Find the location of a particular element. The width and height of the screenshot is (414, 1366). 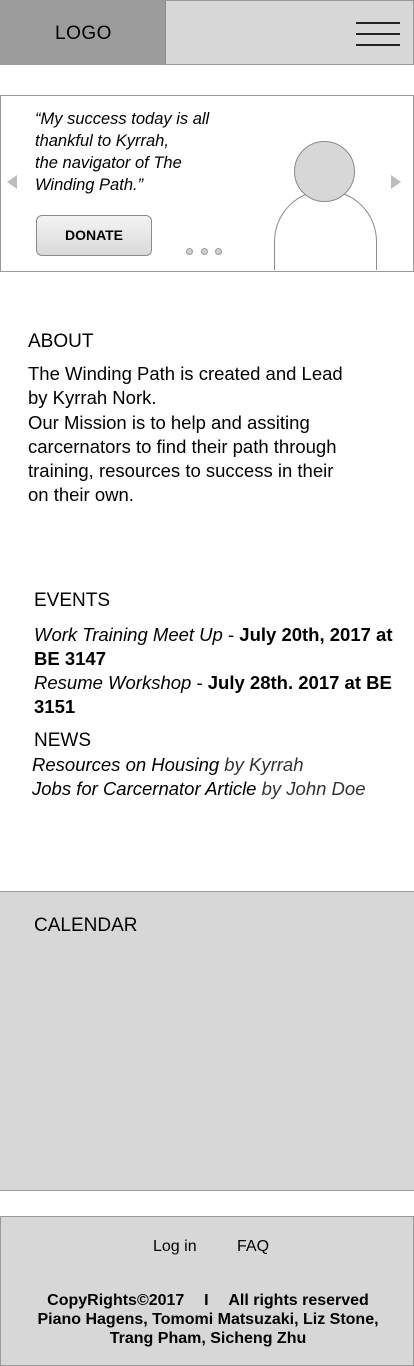

triangle-left-icon is located at coordinates (12, 182).